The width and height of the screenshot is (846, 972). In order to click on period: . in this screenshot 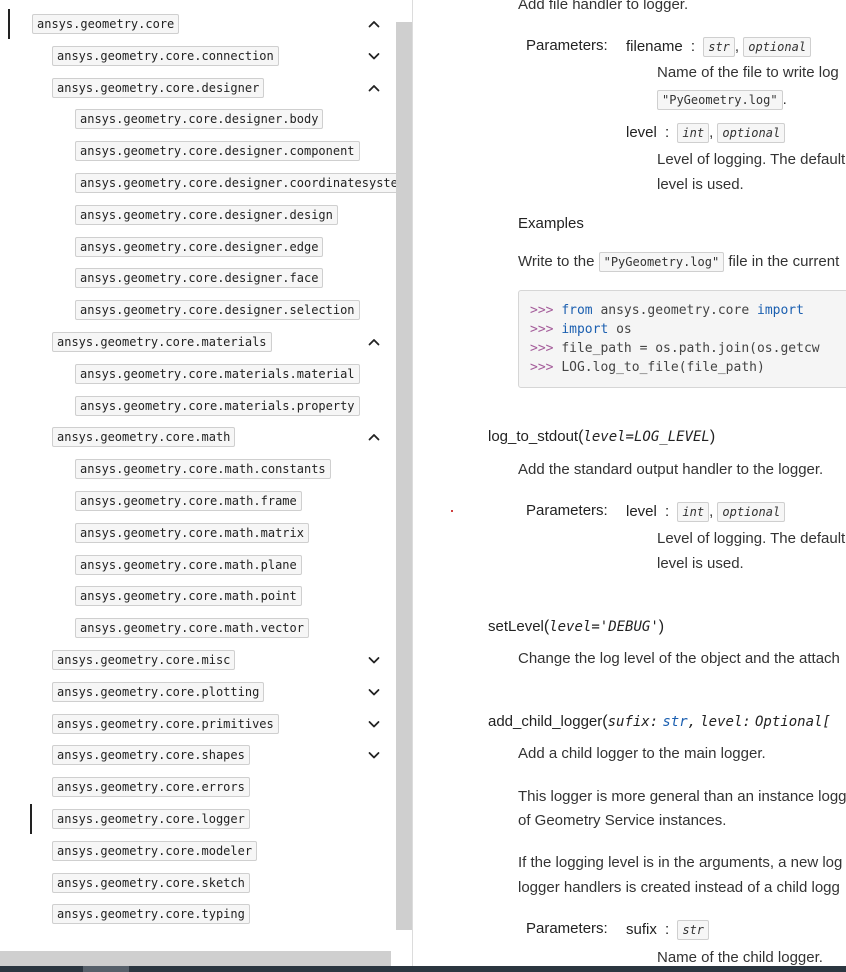, I will do `click(784, 99)`.